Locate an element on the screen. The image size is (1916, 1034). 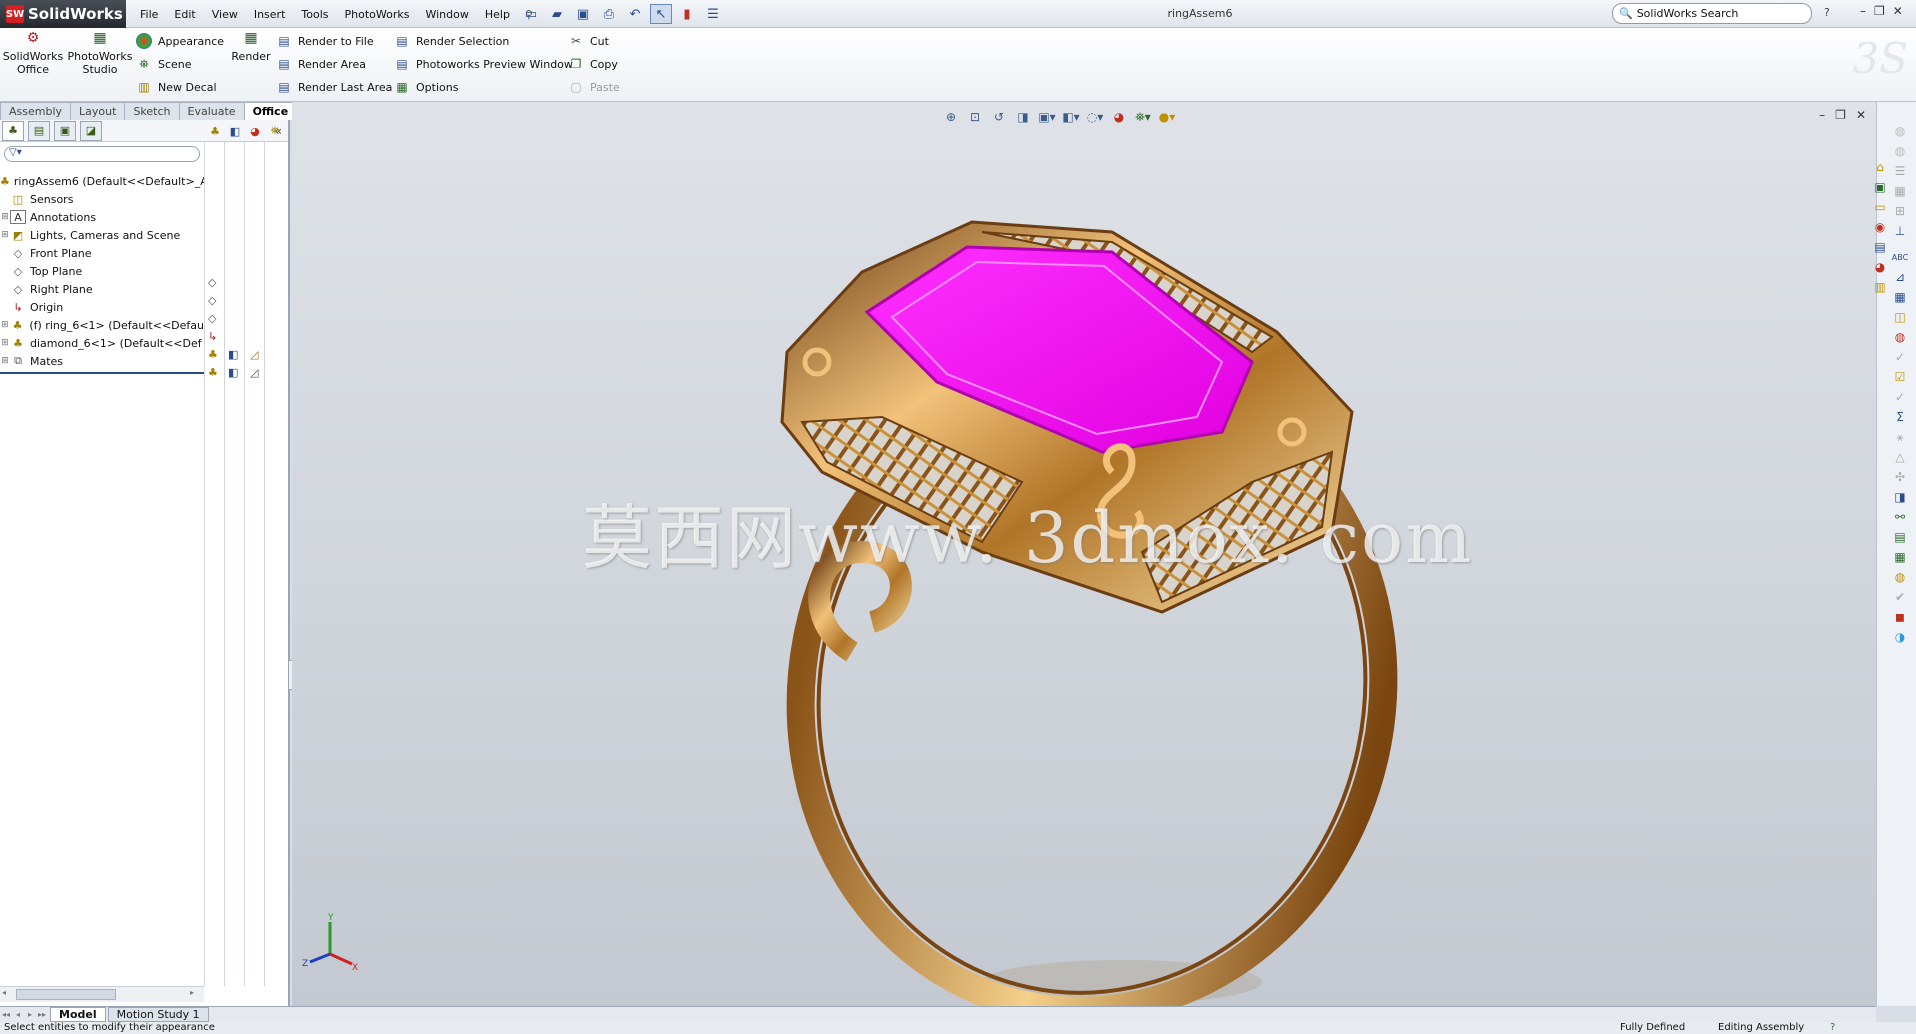
tree-item-lights: ⊞ ◩ Lights, Cameras and Scene is located at coordinates (102, 235).